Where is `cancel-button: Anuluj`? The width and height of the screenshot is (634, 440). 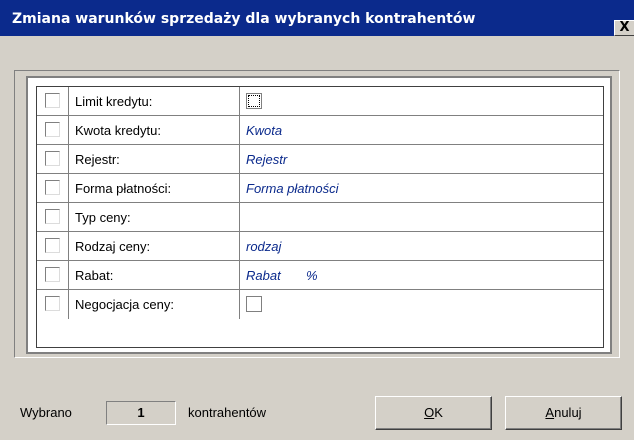
cancel-button: Anuluj is located at coordinates (563, 413).